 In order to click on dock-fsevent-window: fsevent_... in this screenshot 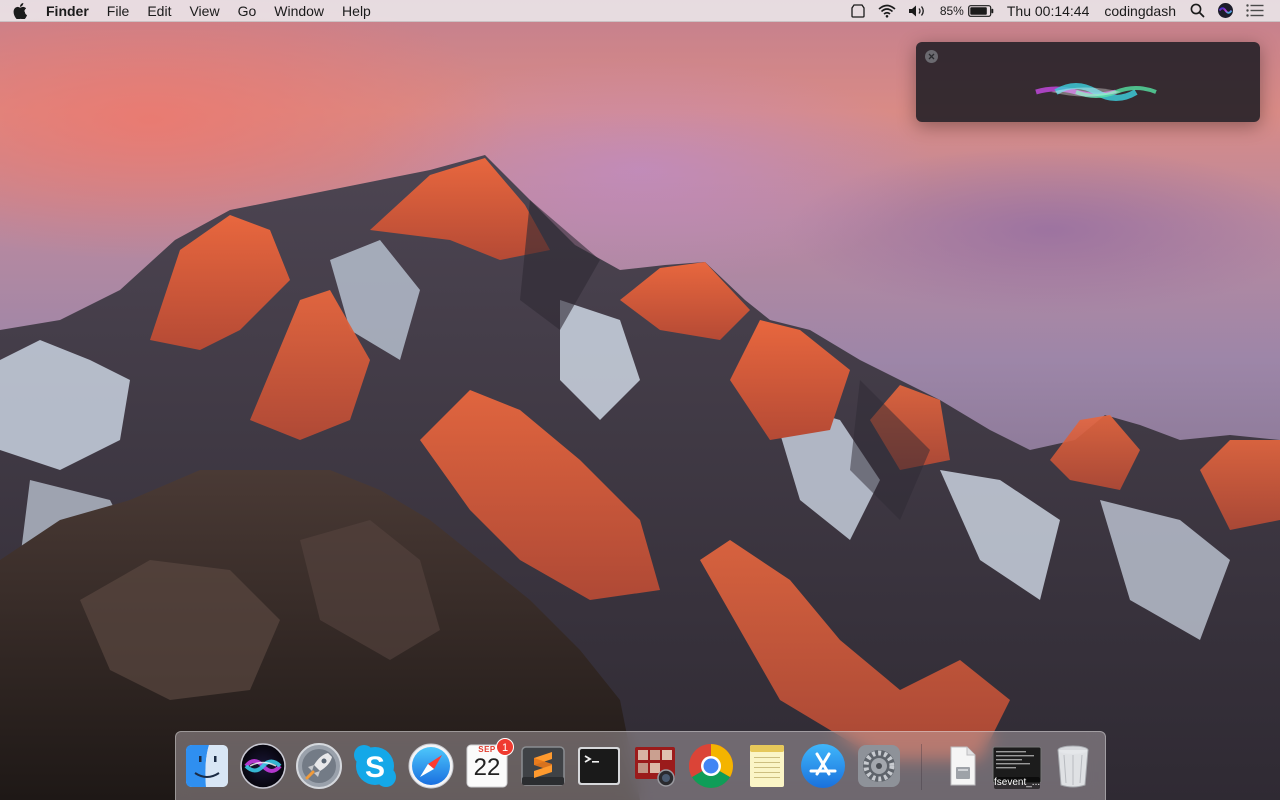, I will do `click(1017, 766)`.